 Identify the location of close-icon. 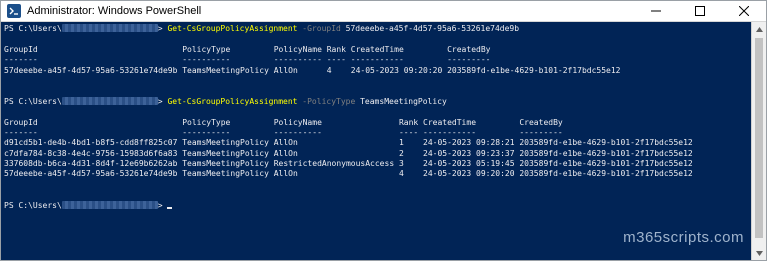
(744, 11).